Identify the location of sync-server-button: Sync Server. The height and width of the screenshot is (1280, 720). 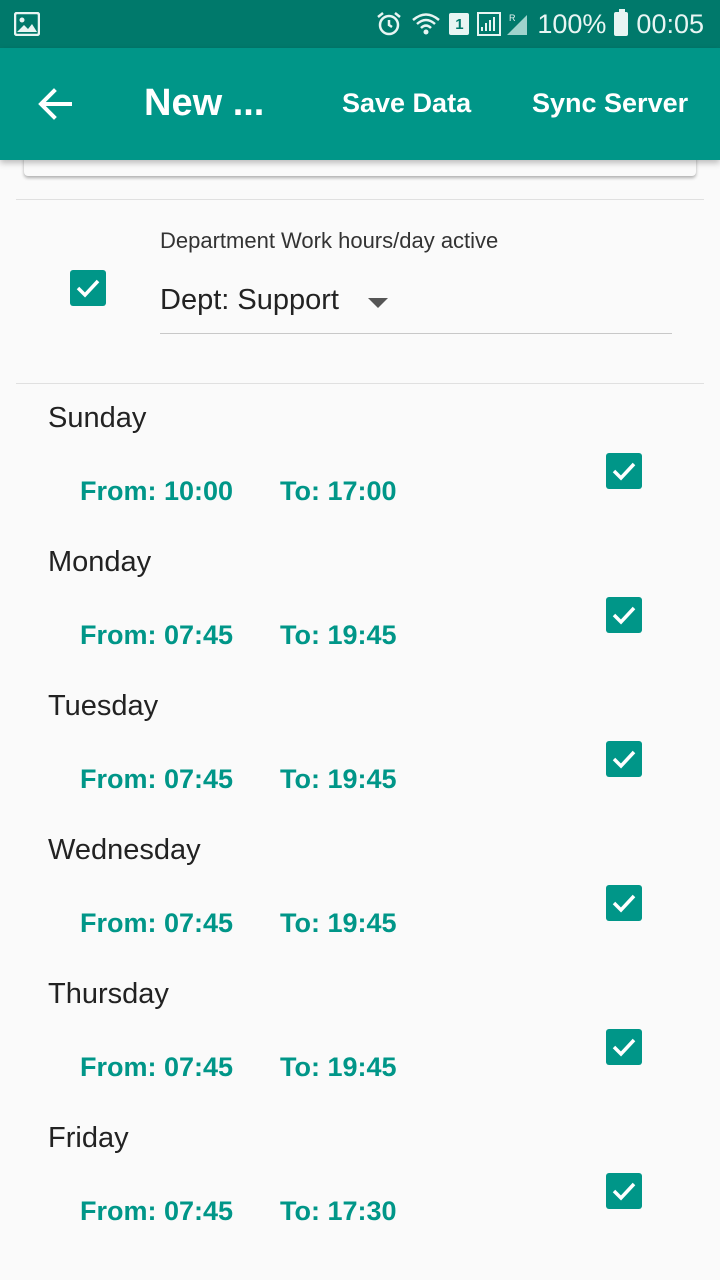
(610, 103).